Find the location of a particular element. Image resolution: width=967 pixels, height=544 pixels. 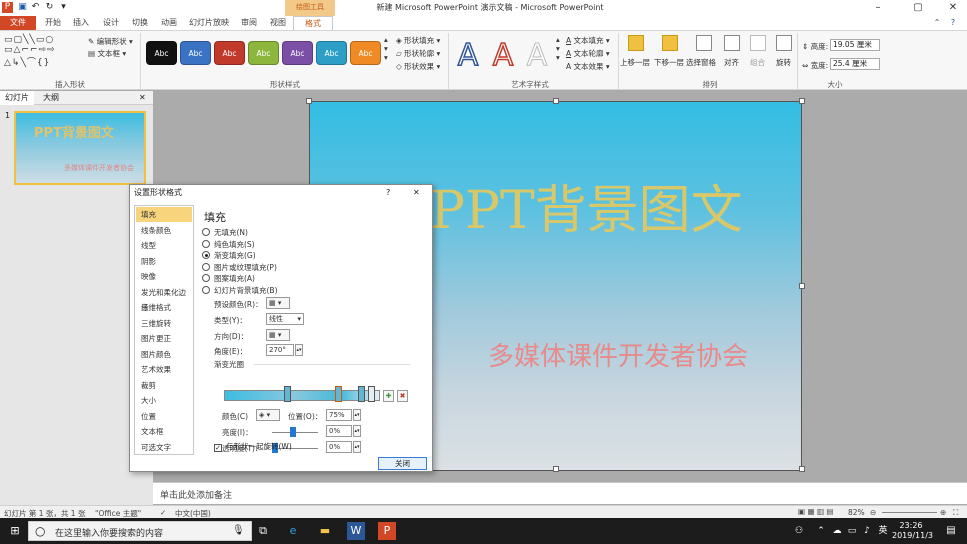

dialog-nav-item: 填充 is located at coordinates (164, 214).